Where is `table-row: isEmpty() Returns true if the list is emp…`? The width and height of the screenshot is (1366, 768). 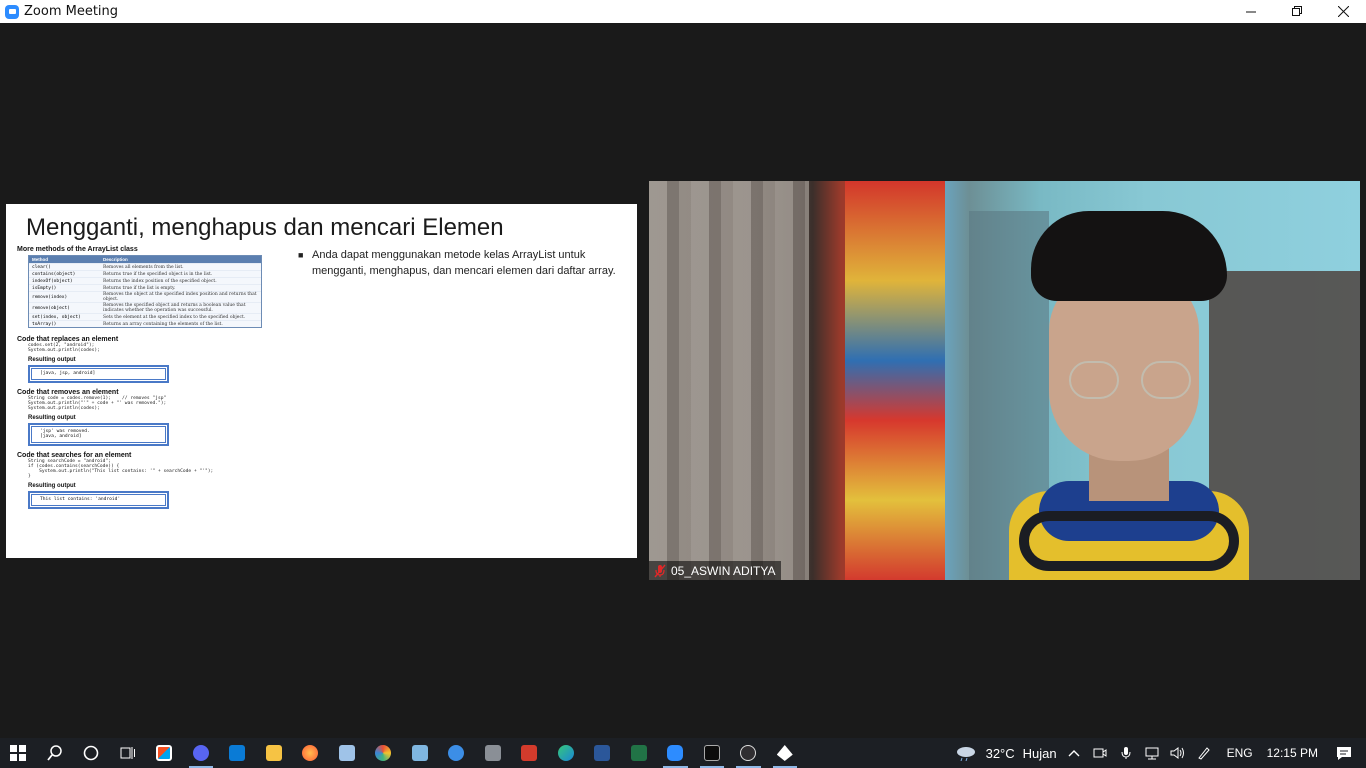
table-row: isEmpty() Returns true if the list is emp… is located at coordinates (145, 287).